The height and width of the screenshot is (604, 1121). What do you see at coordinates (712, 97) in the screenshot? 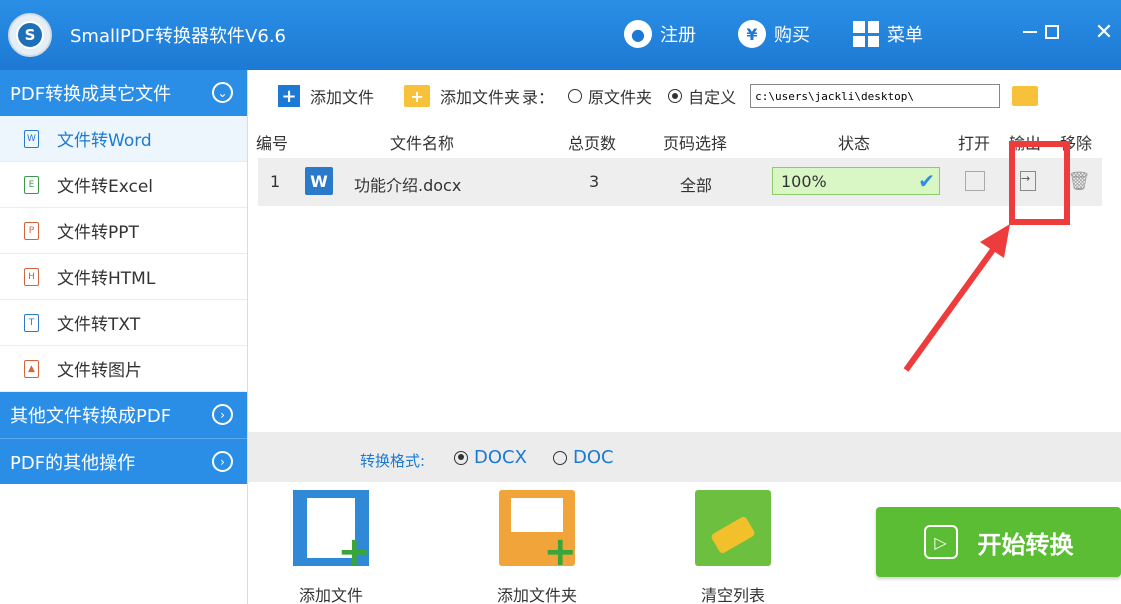
I see `radio-label: 自定义` at bounding box center [712, 97].